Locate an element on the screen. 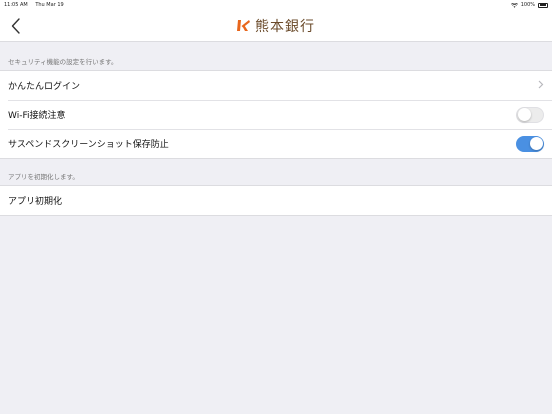 The height and width of the screenshot is (414, 552). status-left: 11:05 AM Thu Mar 19 is located at coordinates (37, 5).